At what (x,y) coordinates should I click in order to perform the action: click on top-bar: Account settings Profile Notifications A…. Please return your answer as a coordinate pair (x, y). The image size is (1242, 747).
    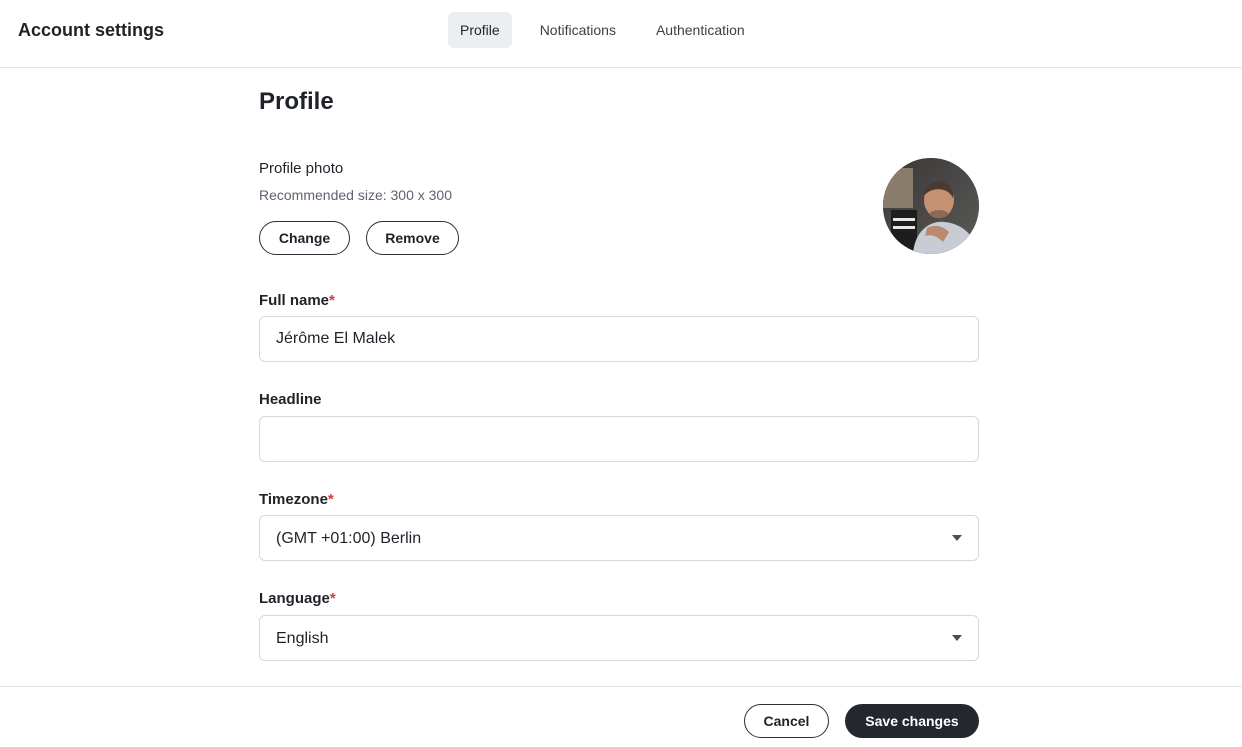
    Looking at the image, I should click on (621, 34).